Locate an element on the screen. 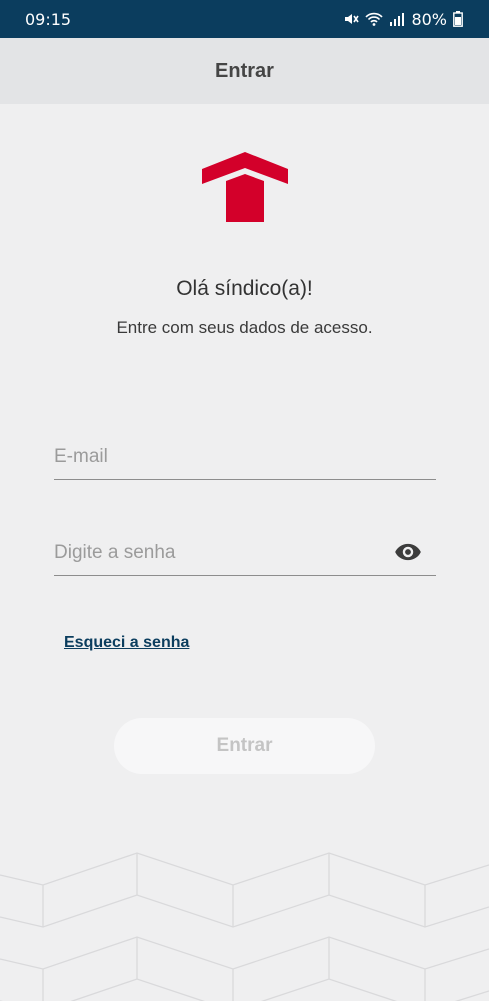 The width and height of the screenshot is (489, 1001). password-field is located at coordinates (245, 553).